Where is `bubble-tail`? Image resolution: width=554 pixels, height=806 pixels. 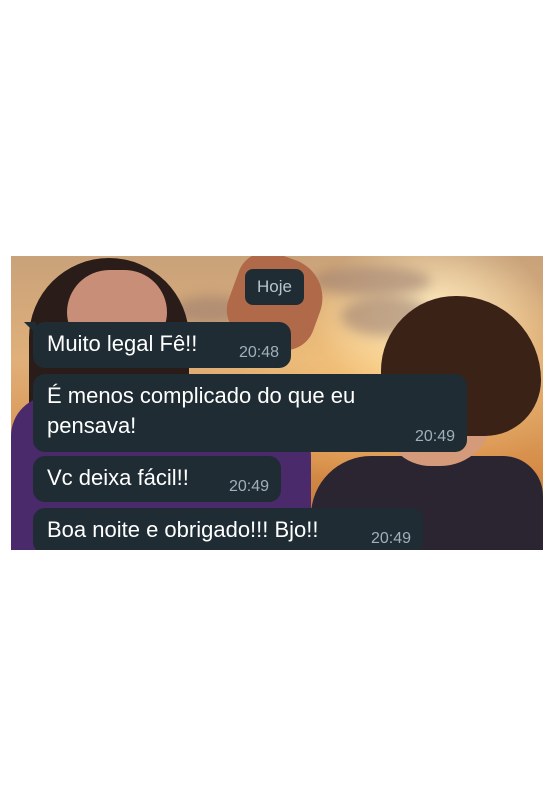
bubble-tail is located at coordinates (30, 328).